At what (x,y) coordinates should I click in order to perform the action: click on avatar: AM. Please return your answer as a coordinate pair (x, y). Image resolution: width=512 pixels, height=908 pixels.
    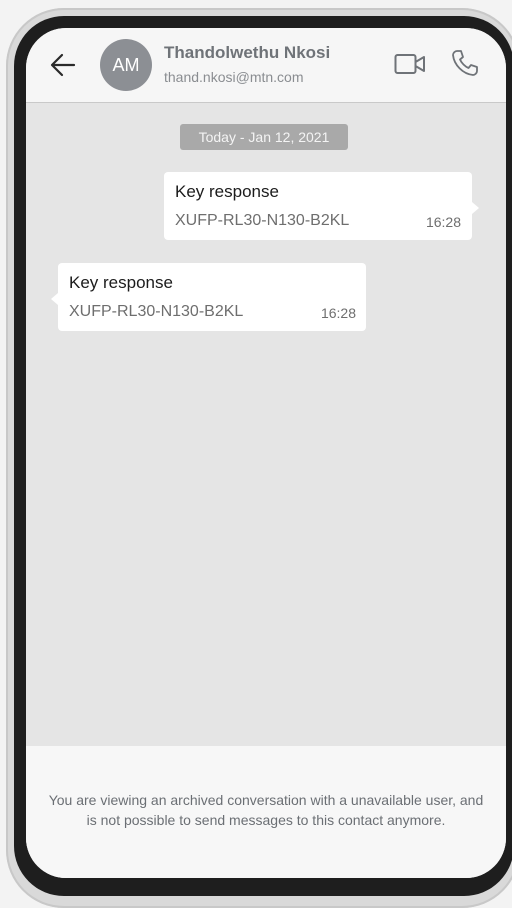
    Looking at the image, I should click on (126, 65).